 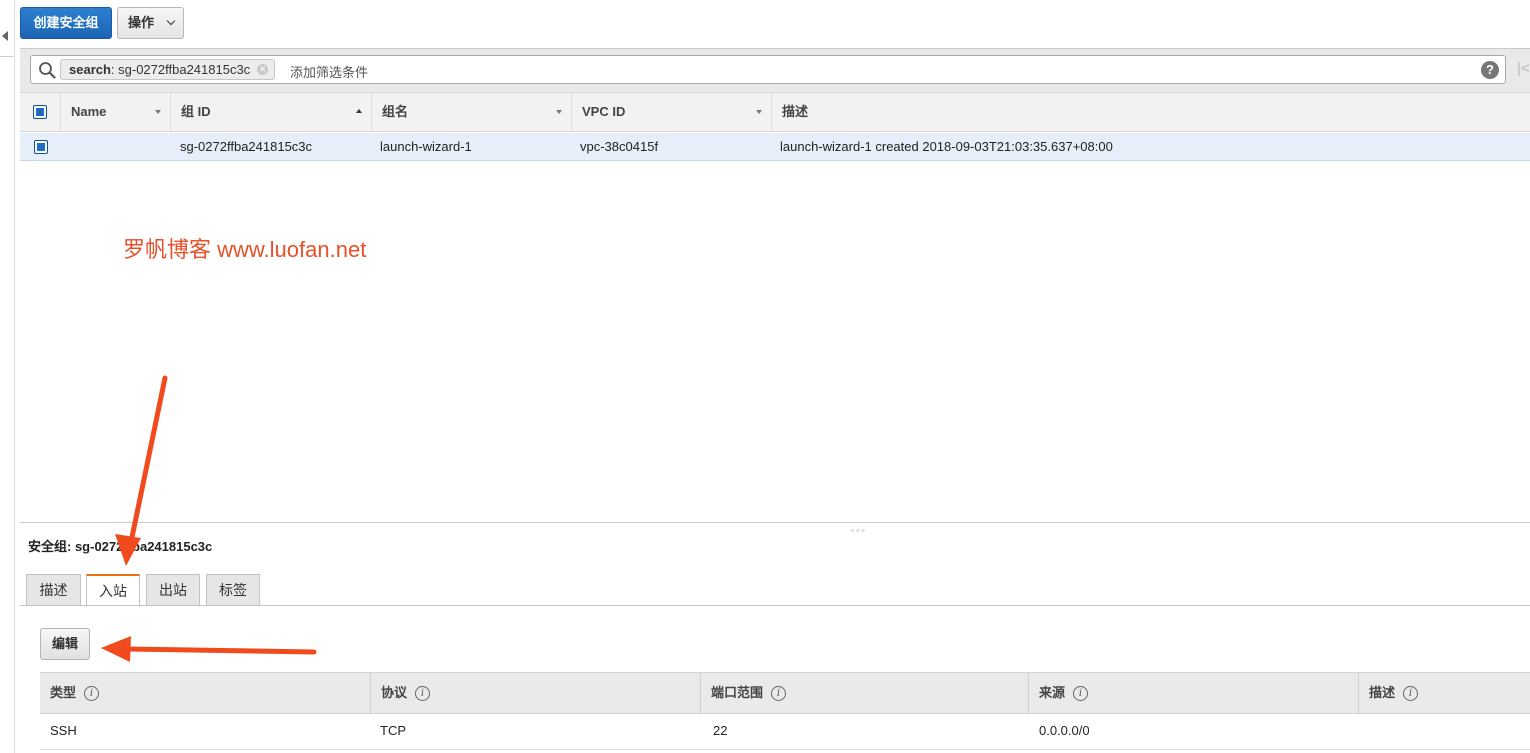 What do you see at coordinates (1064, 730) in the screenshot?
I see `rule-source: 0.0.0.0/0` at bounding box center [1064, 730].